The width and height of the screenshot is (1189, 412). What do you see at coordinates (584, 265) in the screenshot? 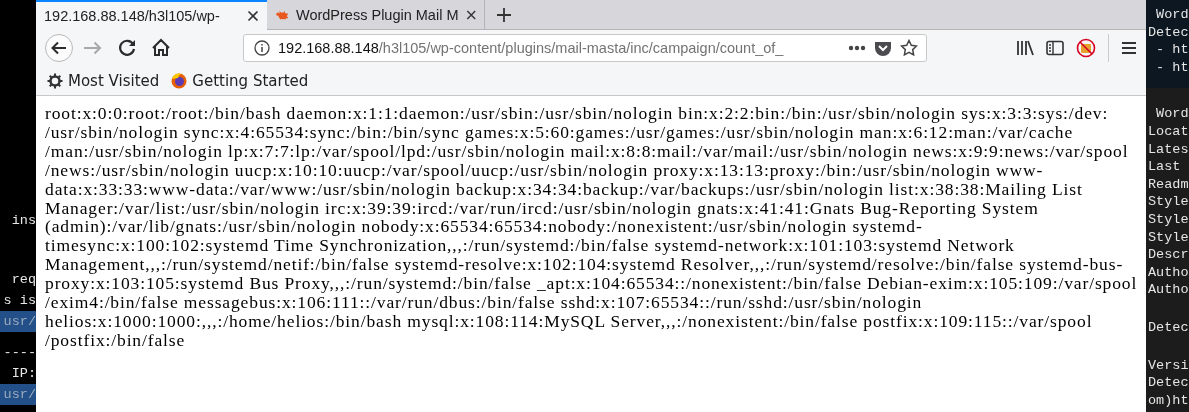
I see `text-line: Management,,,:/run/systemd/netif:/bin/false systemd-resolve:x:102:104:systemd Resolver,,,:/run/systemd/resolve:/bin/false systemd-bus-` at bounding box center [584, 265].